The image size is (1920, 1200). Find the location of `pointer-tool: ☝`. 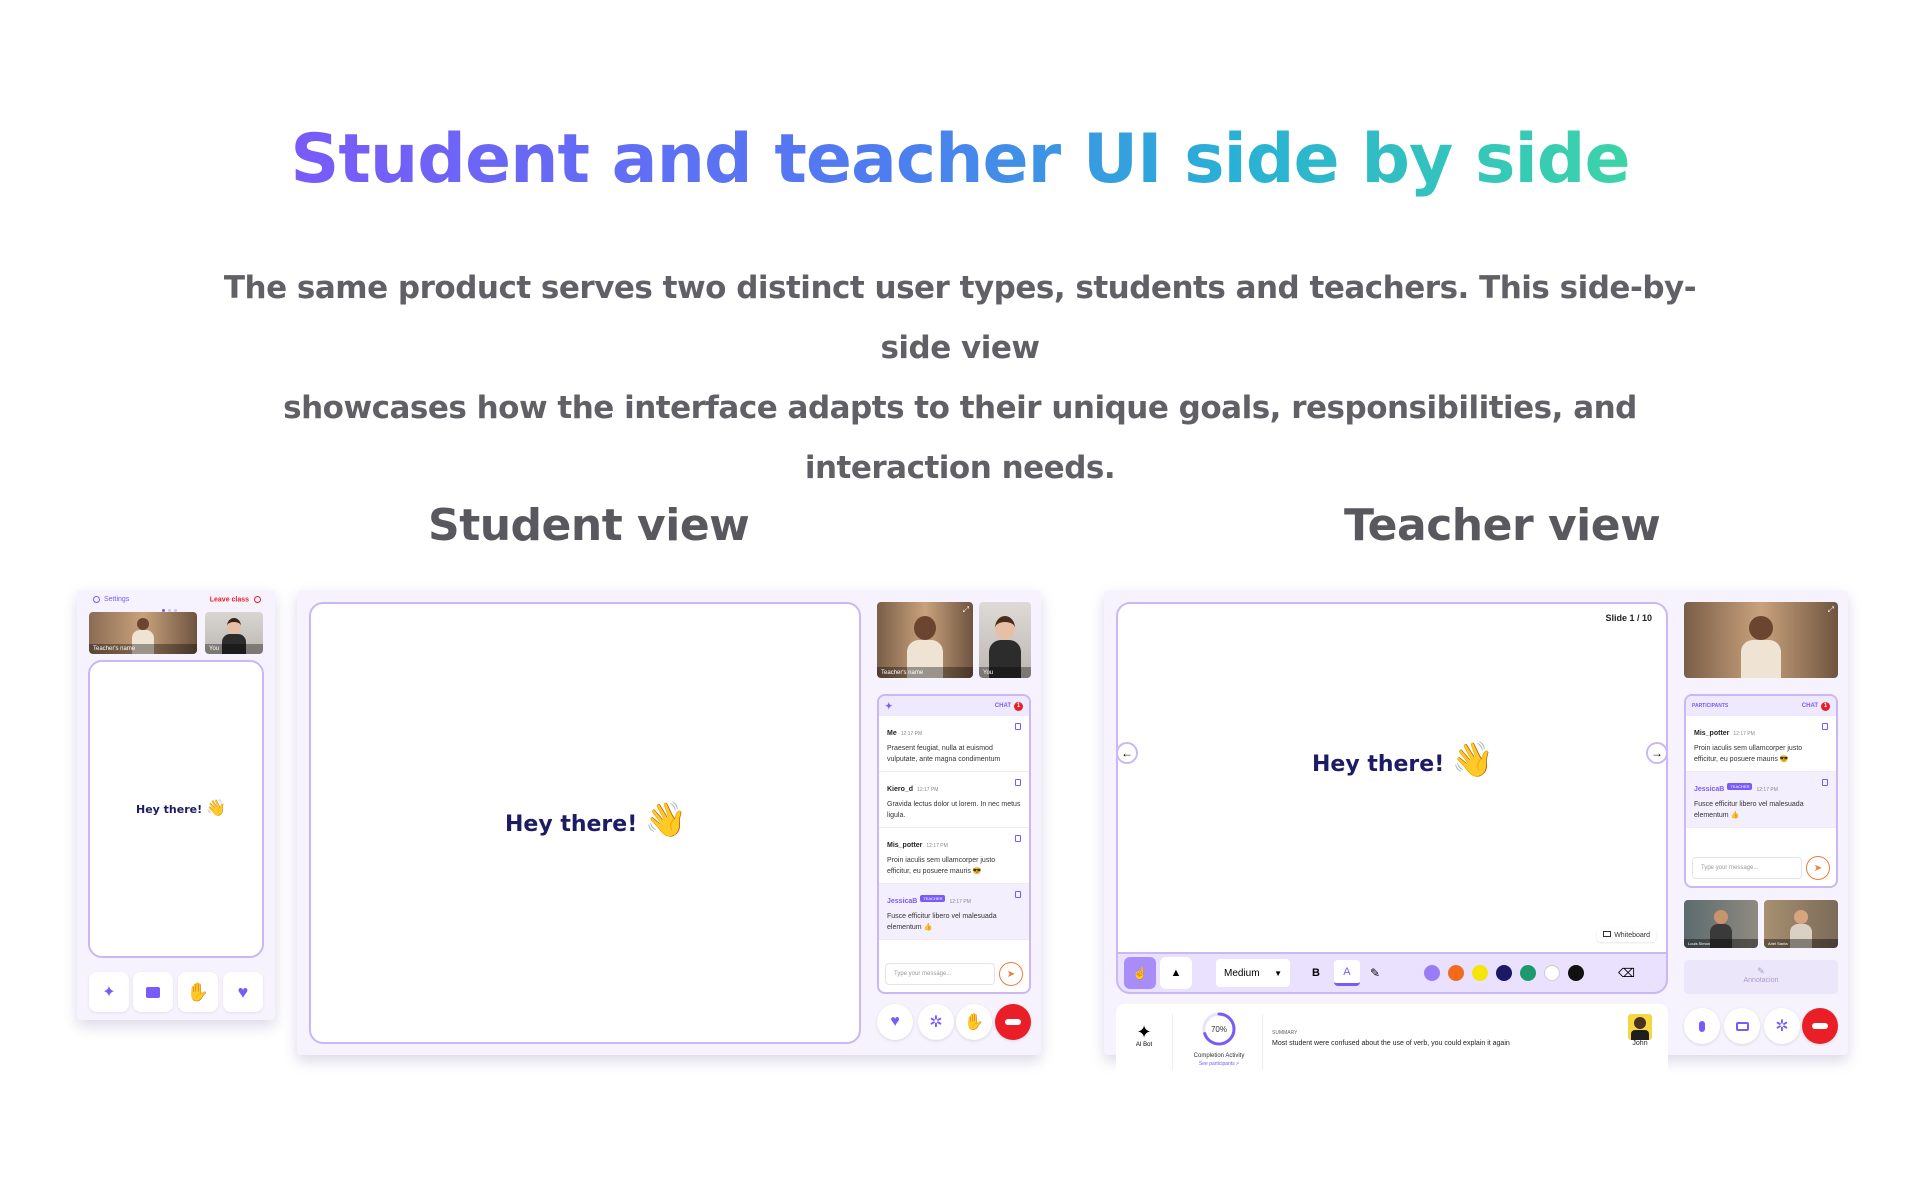

pointer-tool: ☝ is located at coordinates (1140, 973).